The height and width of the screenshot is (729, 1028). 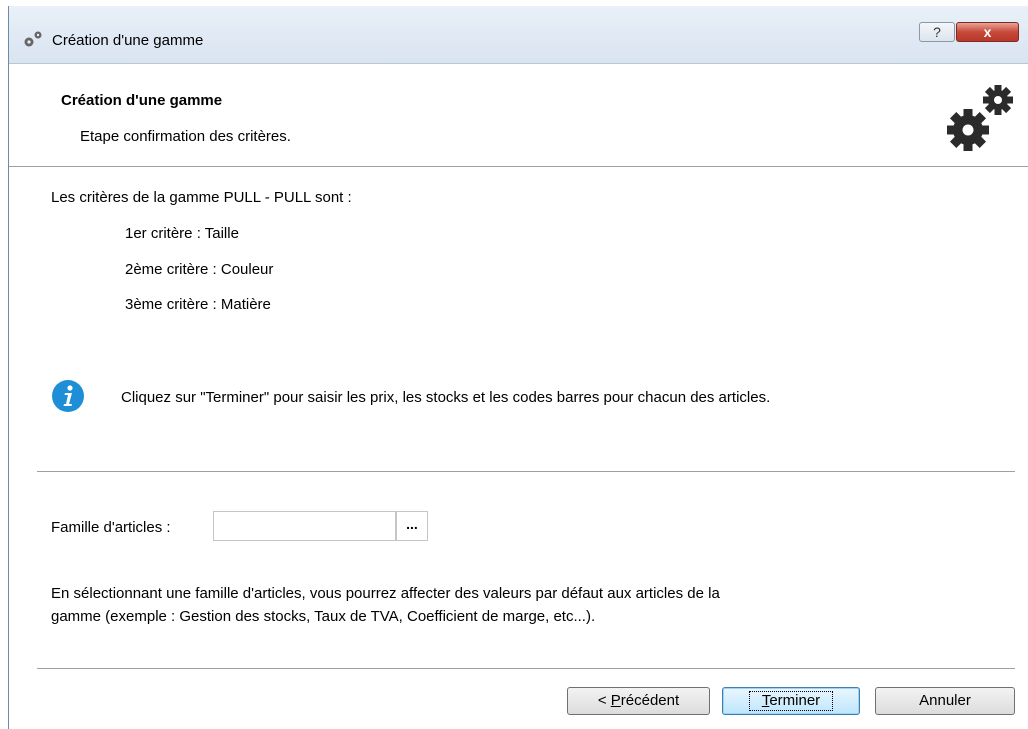 What do you see at coordinates (518, 34) in the screenshot?
I see `title-bar: Création d'une gamme ? x` at bounding box center [518, 34].